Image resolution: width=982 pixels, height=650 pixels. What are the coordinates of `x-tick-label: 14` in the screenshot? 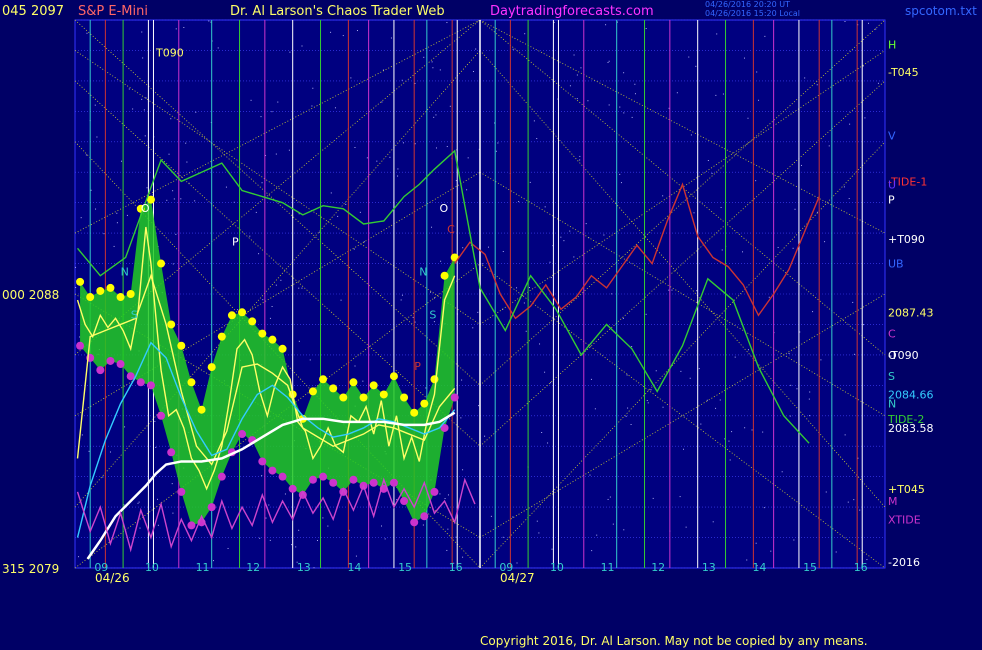 It's located at (759, 567).